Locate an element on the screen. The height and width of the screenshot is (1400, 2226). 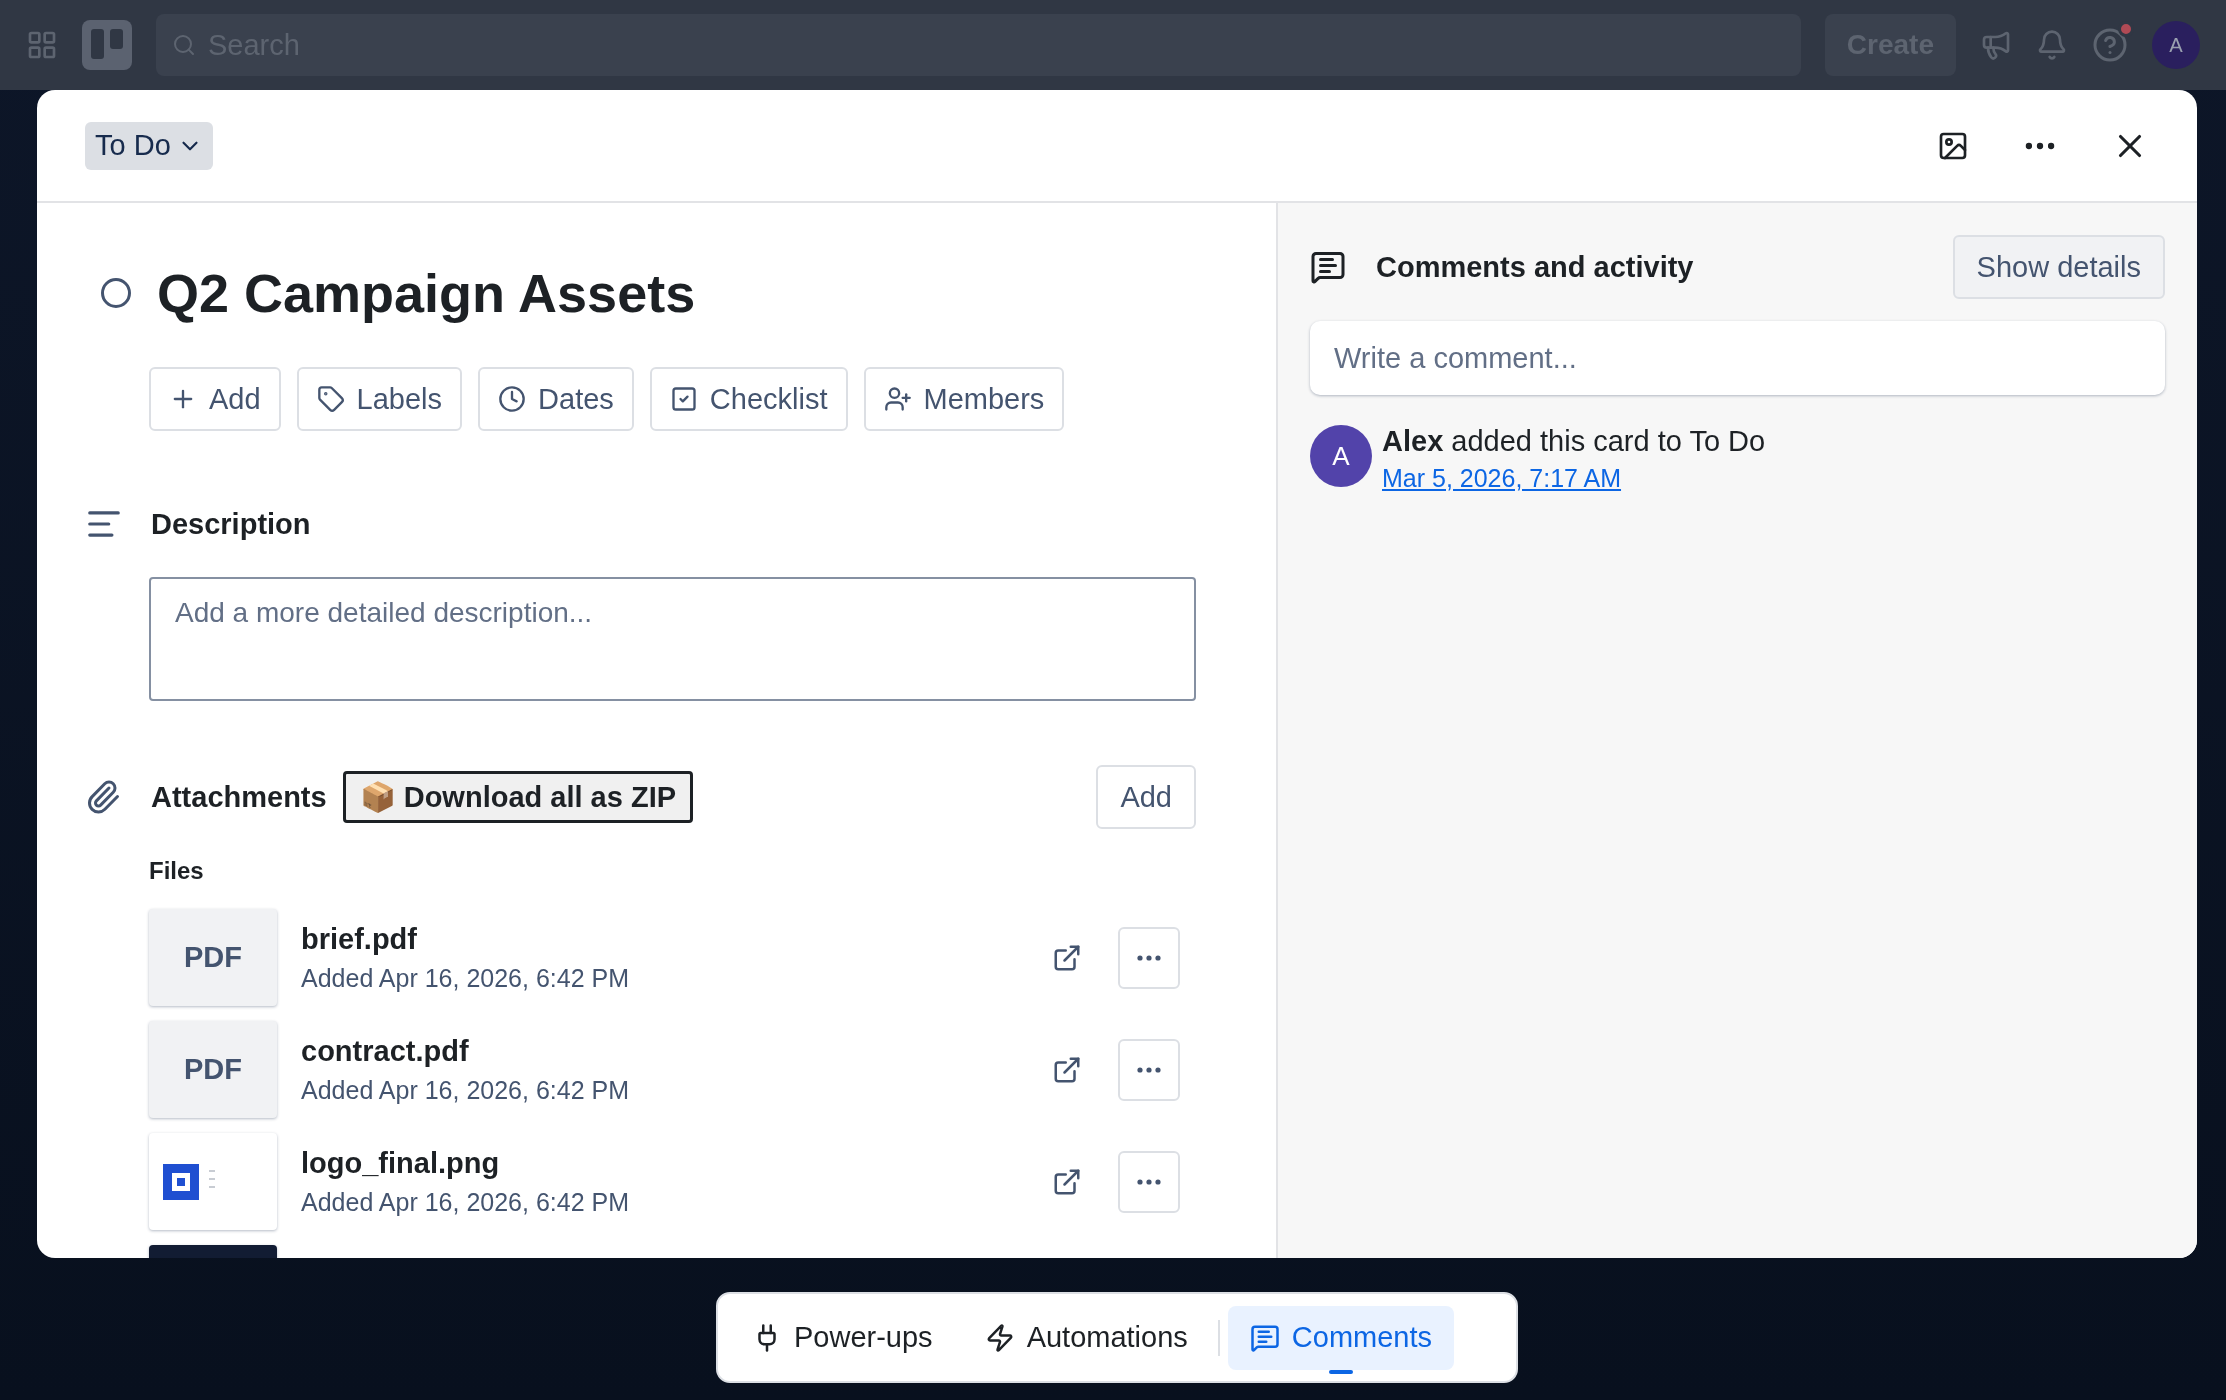
action-button: Dates is located at coordinates (556, 399).